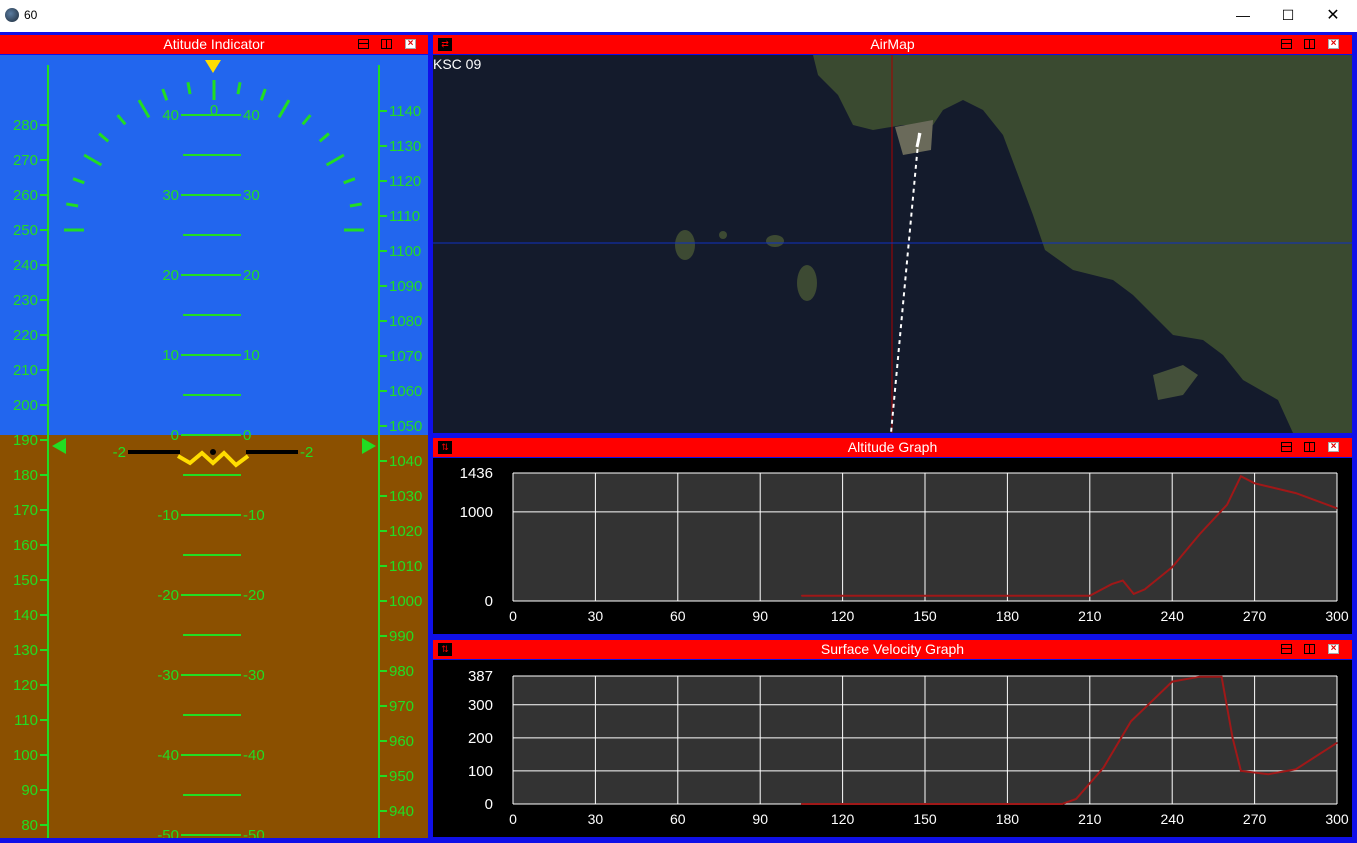  Describe the element at coordinates (1337, 819) in the screenshot. I see `x-tick-label: 300` at that location.